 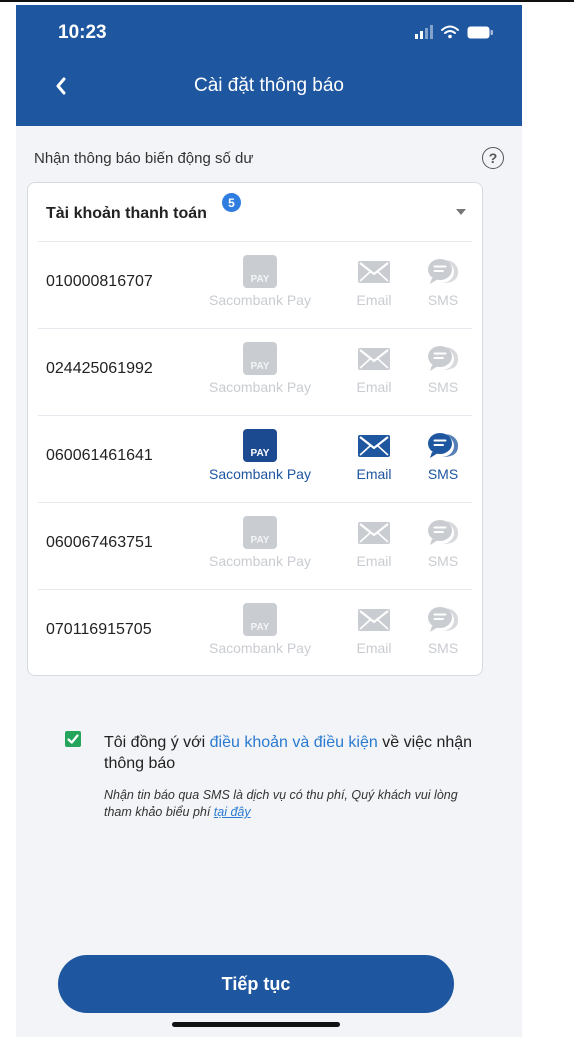 What do you see at coordinates (99, 629) in the screenshot?
I see `account-number: 070116915705` at bounding box center [99, 629].